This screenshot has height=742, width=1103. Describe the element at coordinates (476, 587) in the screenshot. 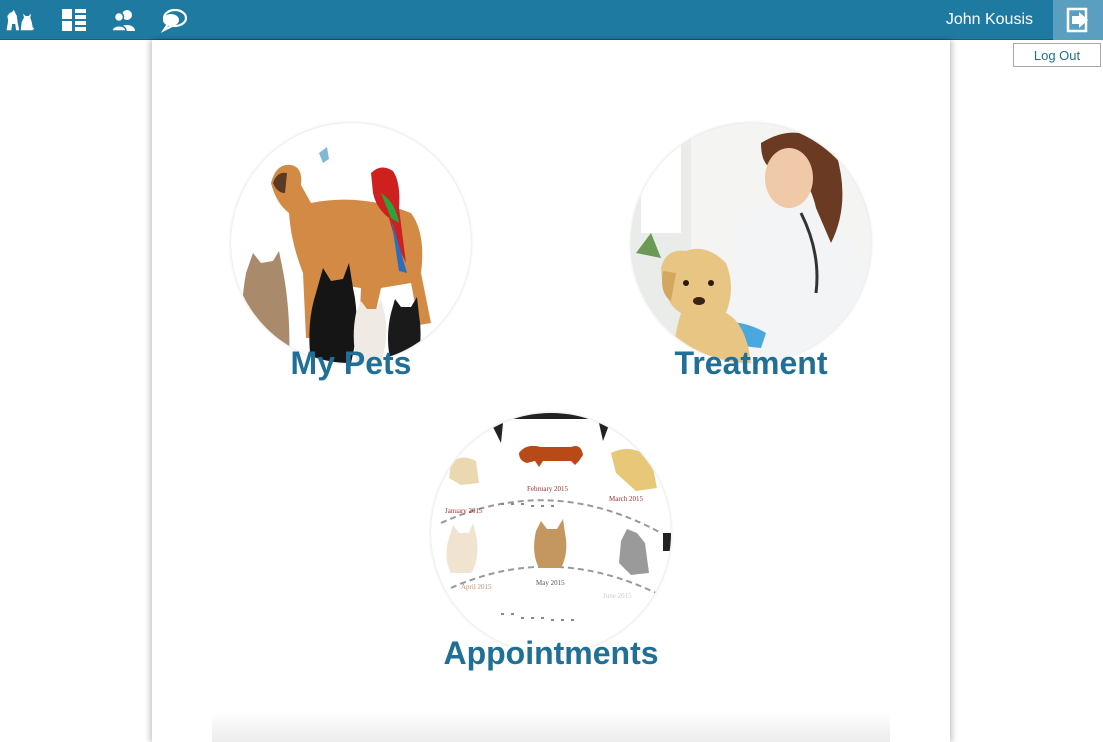

I see `svg-text: April 2015` at that location.